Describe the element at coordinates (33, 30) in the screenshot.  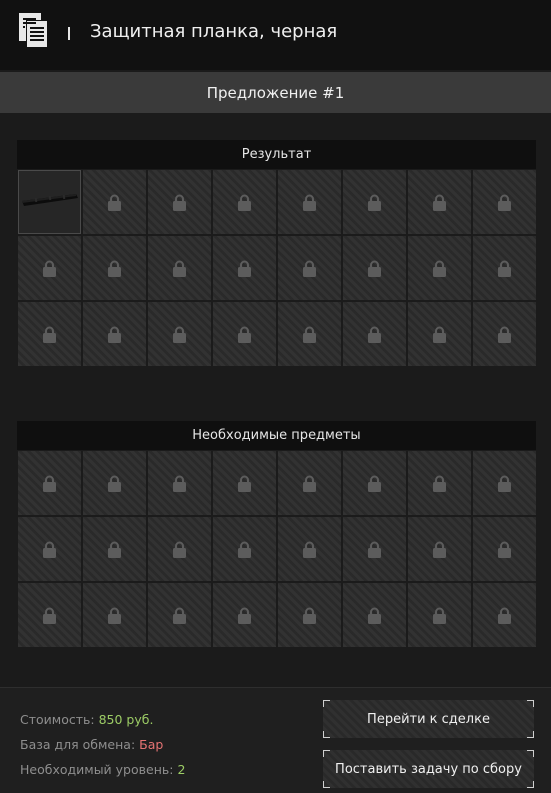
I see `document-icon` at that location.